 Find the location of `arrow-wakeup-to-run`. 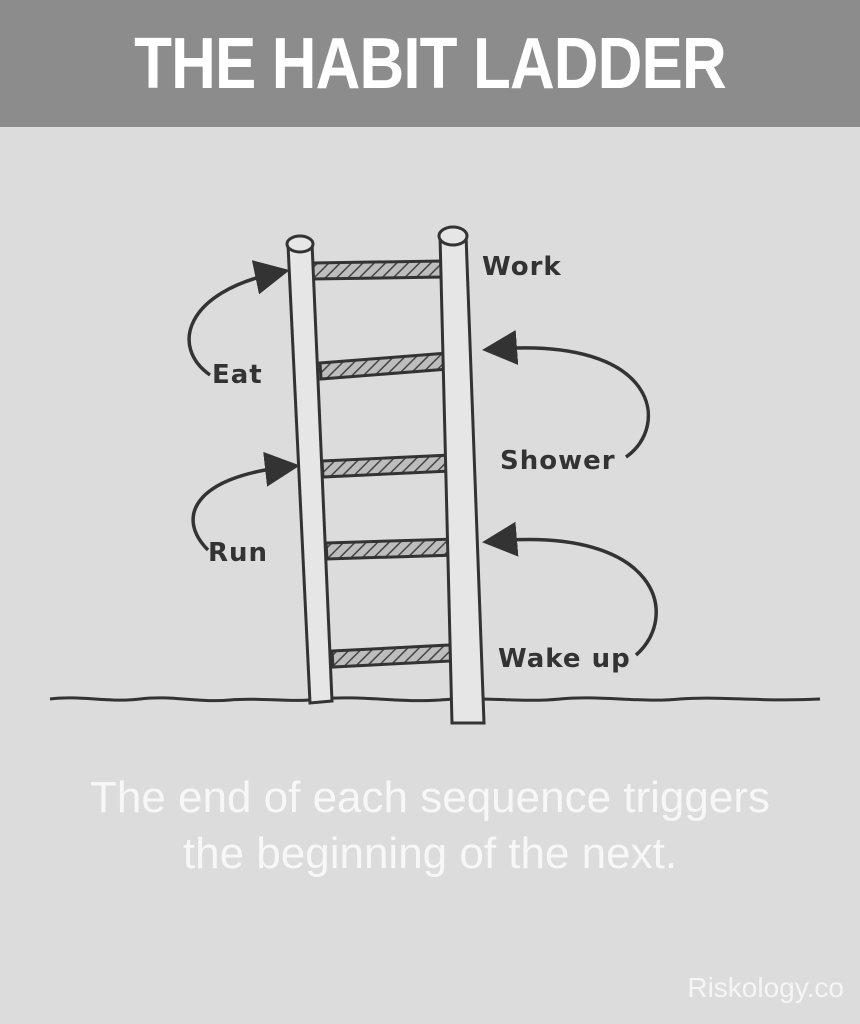

arrow-wakeup-to-run is located at coordinates (570, 589).